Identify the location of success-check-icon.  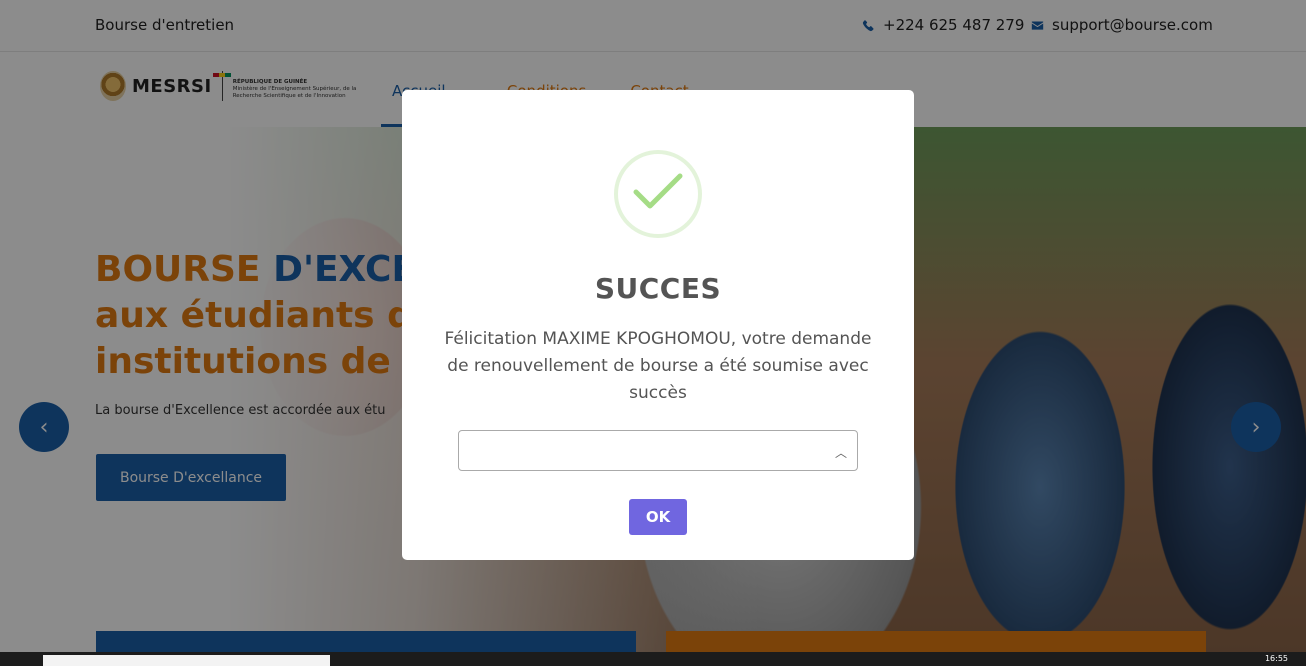
(658, 194).